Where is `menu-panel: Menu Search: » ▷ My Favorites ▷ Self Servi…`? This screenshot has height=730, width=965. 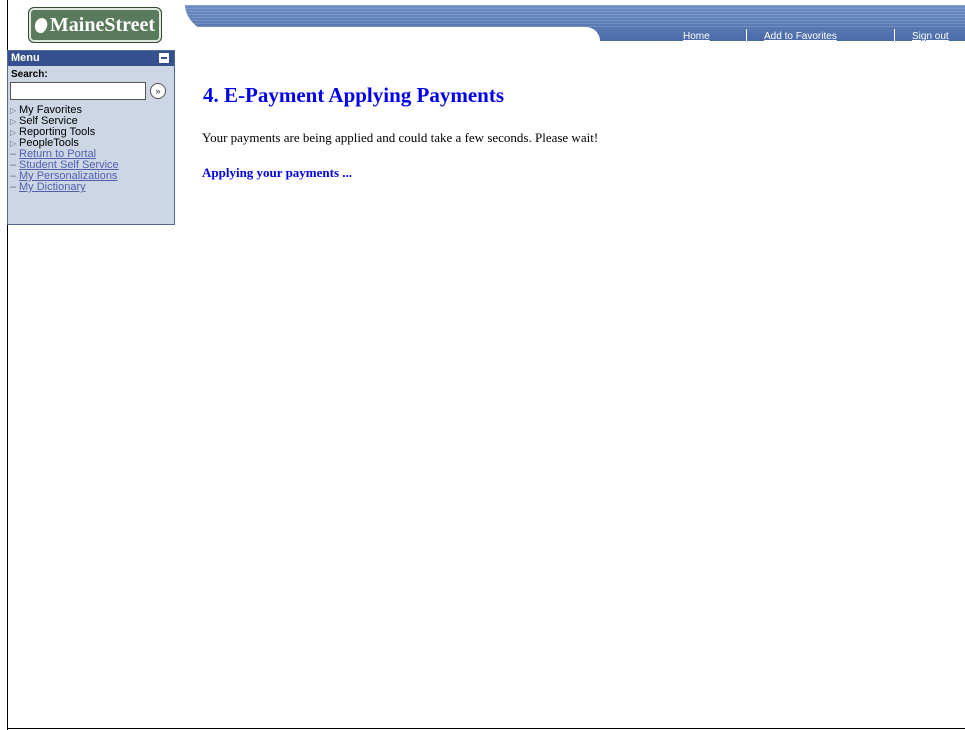 menu-panel: Menu Search: » ▷ My Favorites ▷ Self Servi… is located at coordinates (91, 137).